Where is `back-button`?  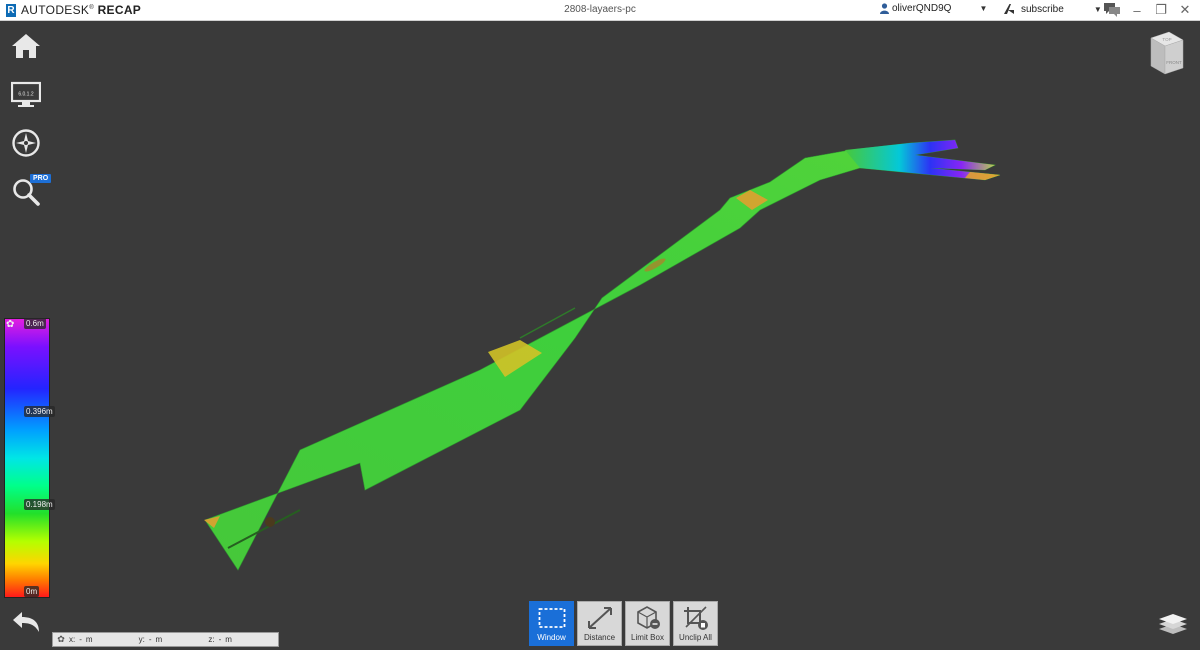 back-button is located at coordinates (26, 623).